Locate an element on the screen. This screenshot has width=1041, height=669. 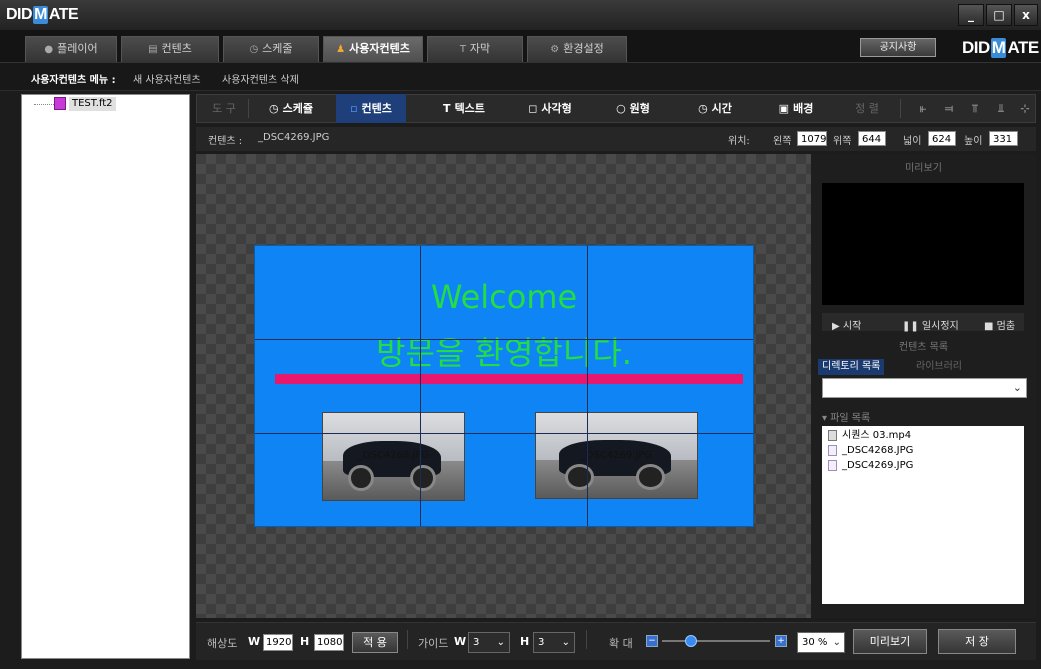
zoom-slider-thumb is located at coordinates (690, 641).